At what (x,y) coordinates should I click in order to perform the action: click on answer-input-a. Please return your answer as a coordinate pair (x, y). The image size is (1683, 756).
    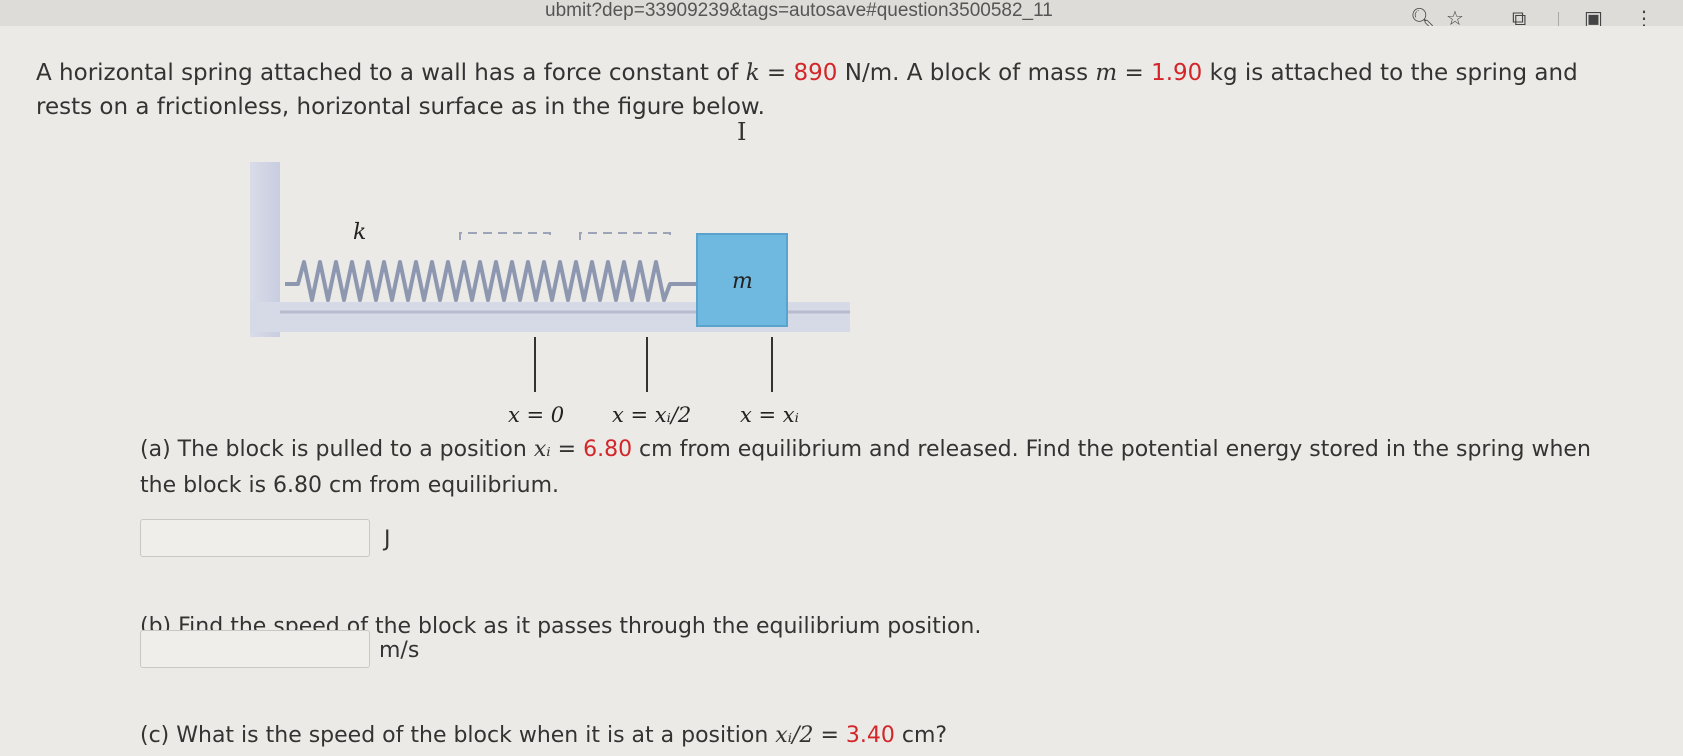
    Looking at the image, I should click on (255, 538).